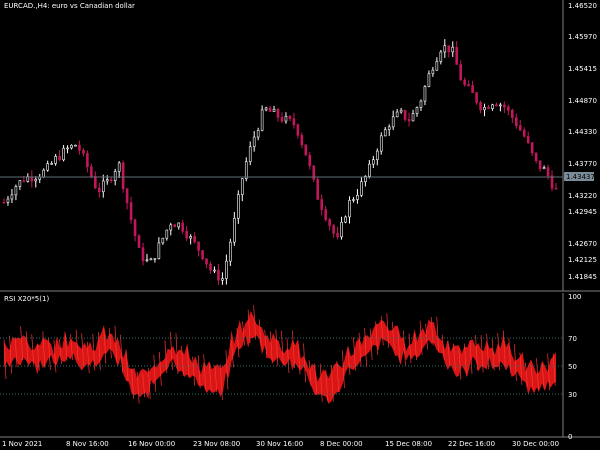  Describe the element at coordinates (151, 444) in the screenshot. I see `time-tick-label: 16 Nov 00:00` at that location.